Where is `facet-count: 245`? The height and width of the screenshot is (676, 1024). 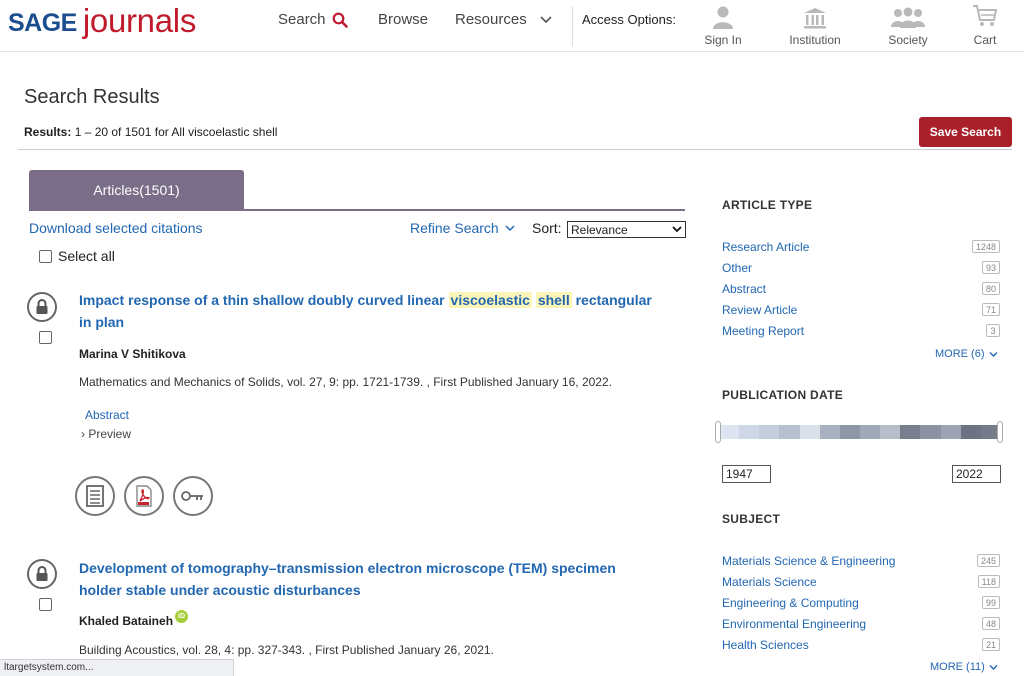 facet-count: 245 is located at coordinates (988, 560).